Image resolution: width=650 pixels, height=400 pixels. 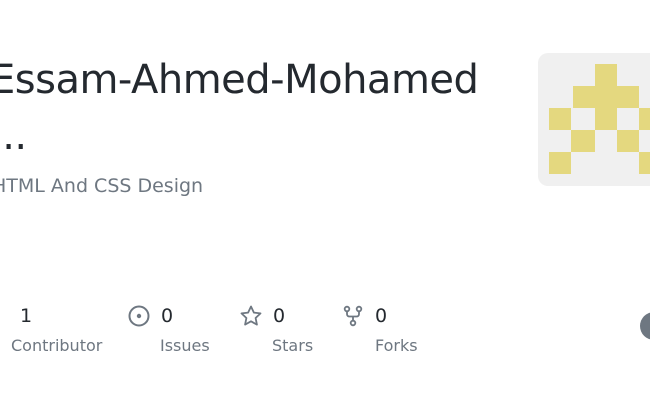 What do you see at coordinates (396, 345) in the screenshot?
I see `stat-forks-label: Forks` at bounding box center [396, 345].